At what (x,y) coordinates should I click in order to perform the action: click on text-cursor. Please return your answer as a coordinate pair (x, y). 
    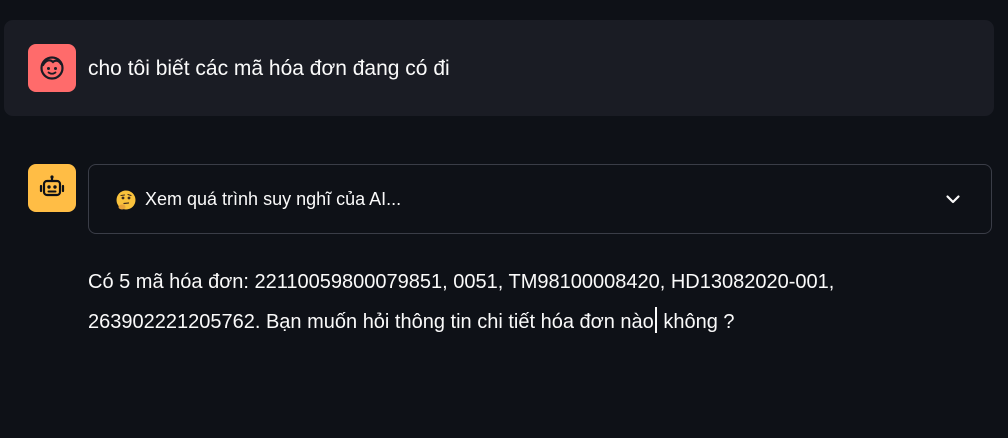
    Looking at the image, I should click on (655, 320).